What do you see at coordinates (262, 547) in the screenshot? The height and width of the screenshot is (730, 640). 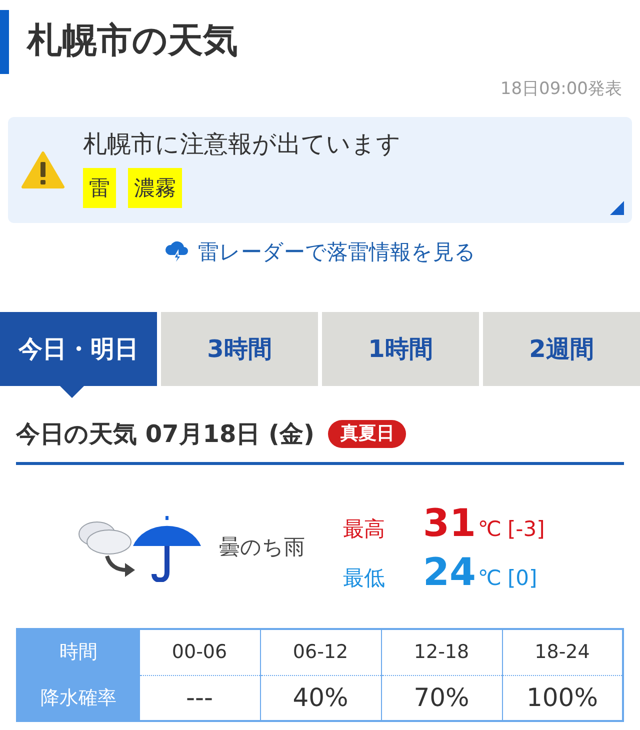 I see `weather-condition: 曇のち雨` at bounding box center [262, 547].